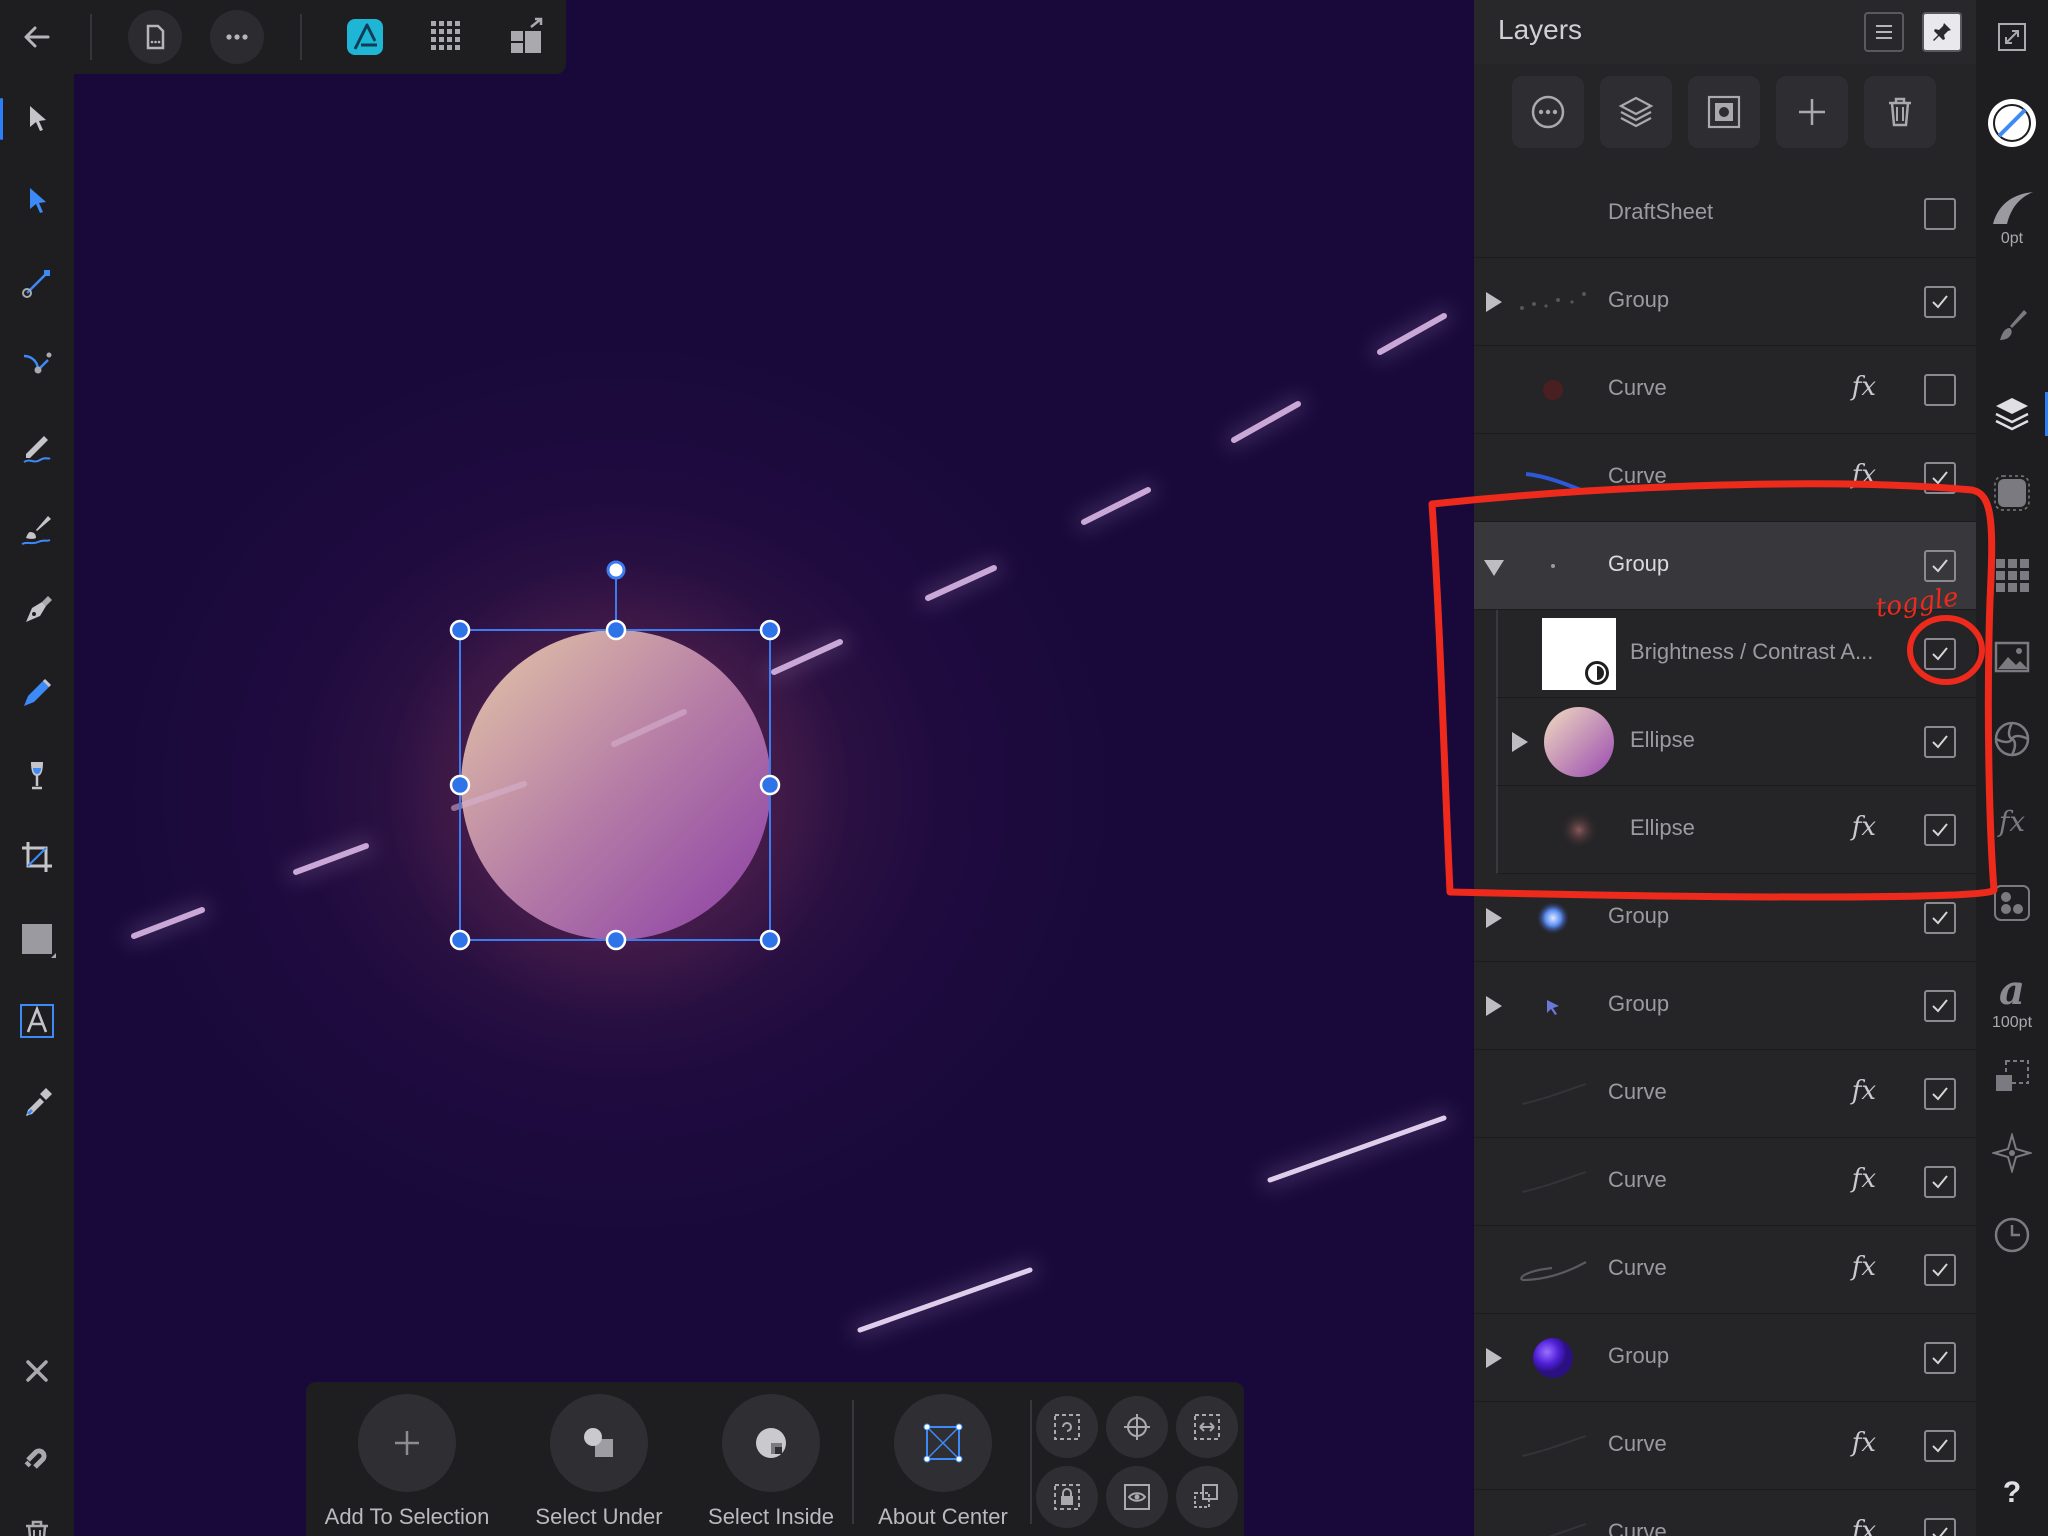 This screenshot has width=2048, height=1536. What do you see at coordinates (37, 693) in the screenshot?
I see `pencil-fill-tool` at bounding box center [37, 693].